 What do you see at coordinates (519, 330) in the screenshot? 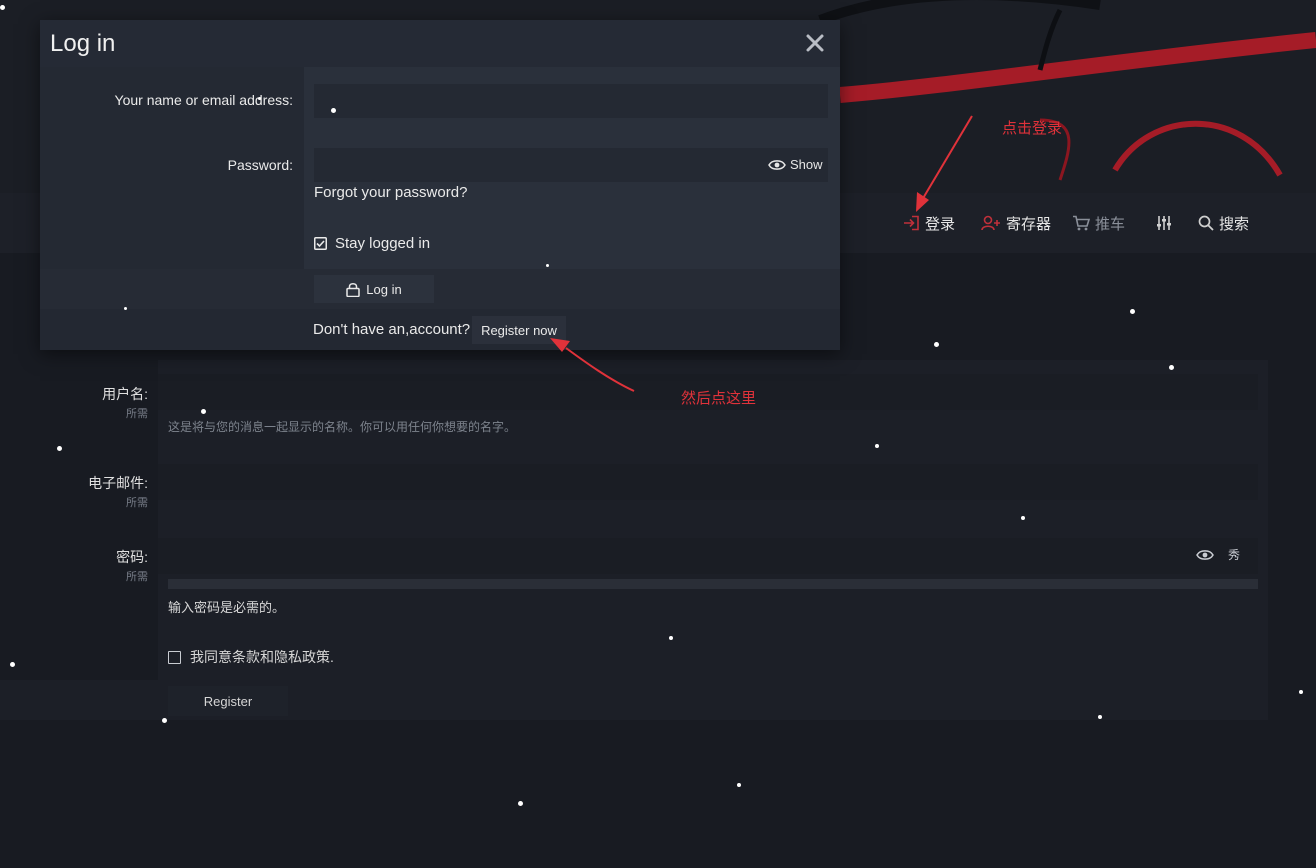
I see `register-now-button: Register now` at bounding box center [519, 330].